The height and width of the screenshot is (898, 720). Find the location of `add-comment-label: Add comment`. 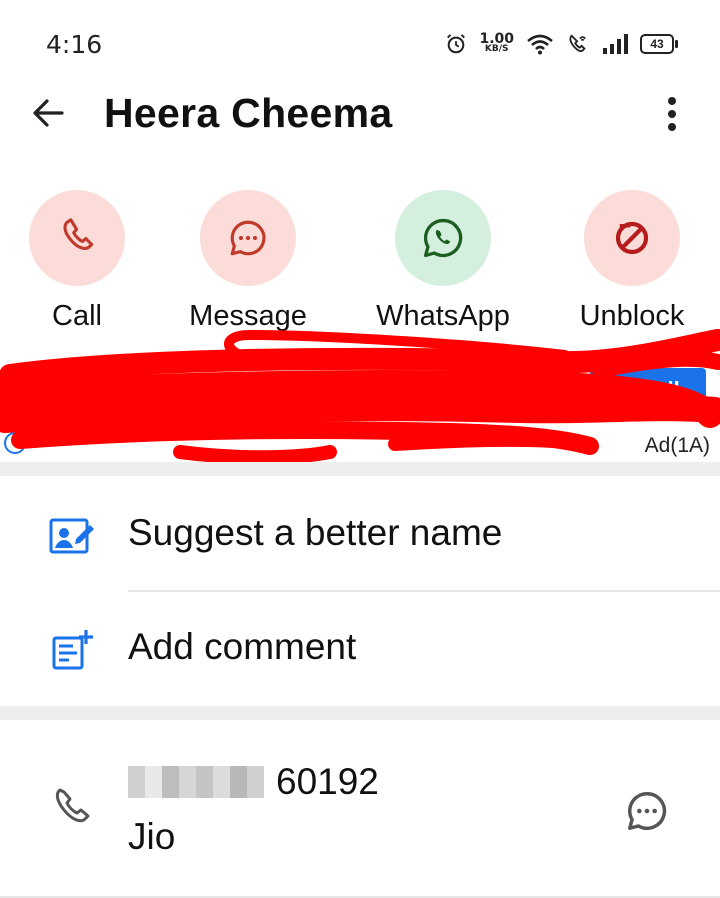

add-comment-label: Add comment is located at coordinates (242, 646).